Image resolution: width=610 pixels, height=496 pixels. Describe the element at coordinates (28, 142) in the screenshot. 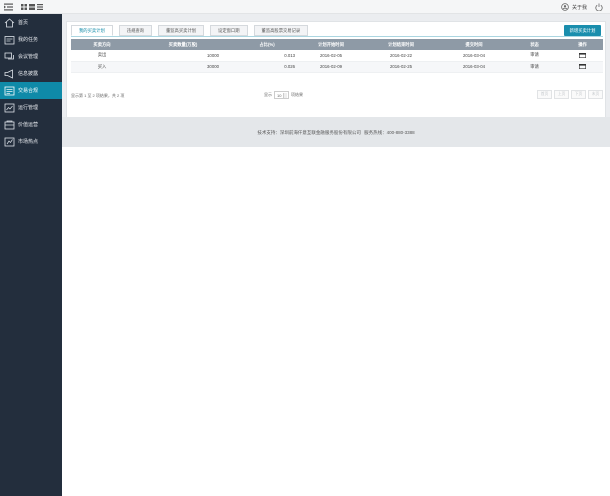

I see `sidebar-item-label: 市场热点` at that location.